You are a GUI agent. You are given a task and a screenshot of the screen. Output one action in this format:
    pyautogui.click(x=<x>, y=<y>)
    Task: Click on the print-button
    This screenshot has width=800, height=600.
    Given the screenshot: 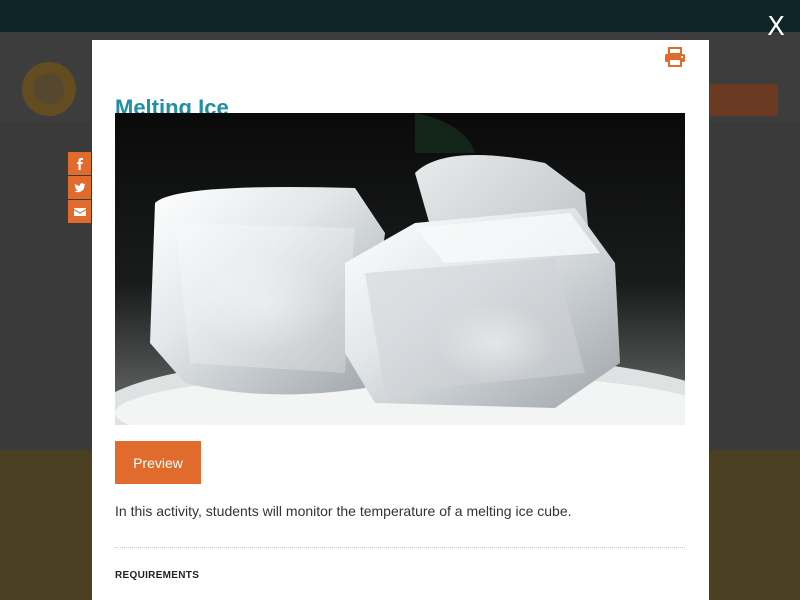 What is the action you would take?
    pyautogui.click(x=675, y=57)
    